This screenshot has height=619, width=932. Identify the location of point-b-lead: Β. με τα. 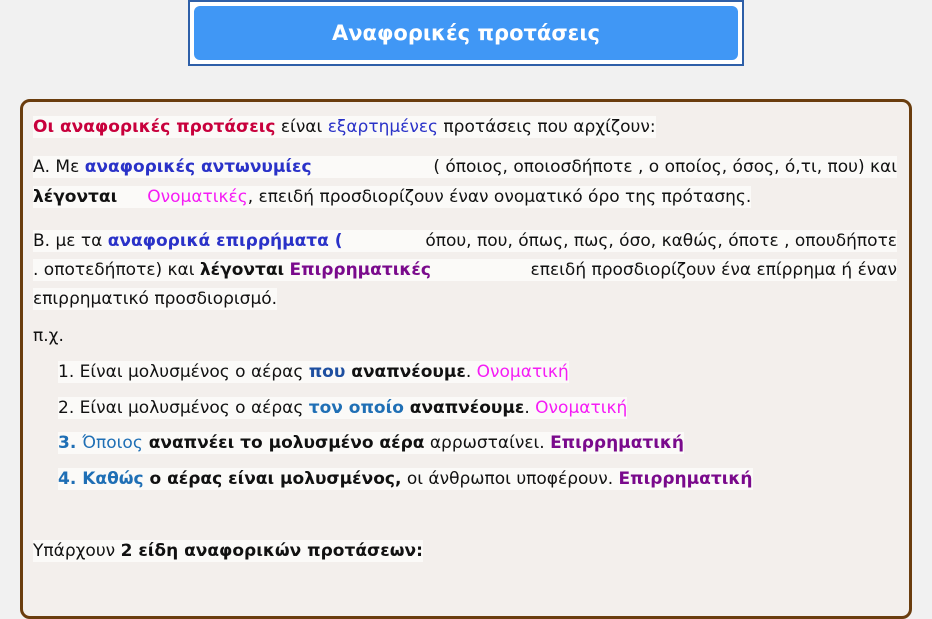
(70, 241).